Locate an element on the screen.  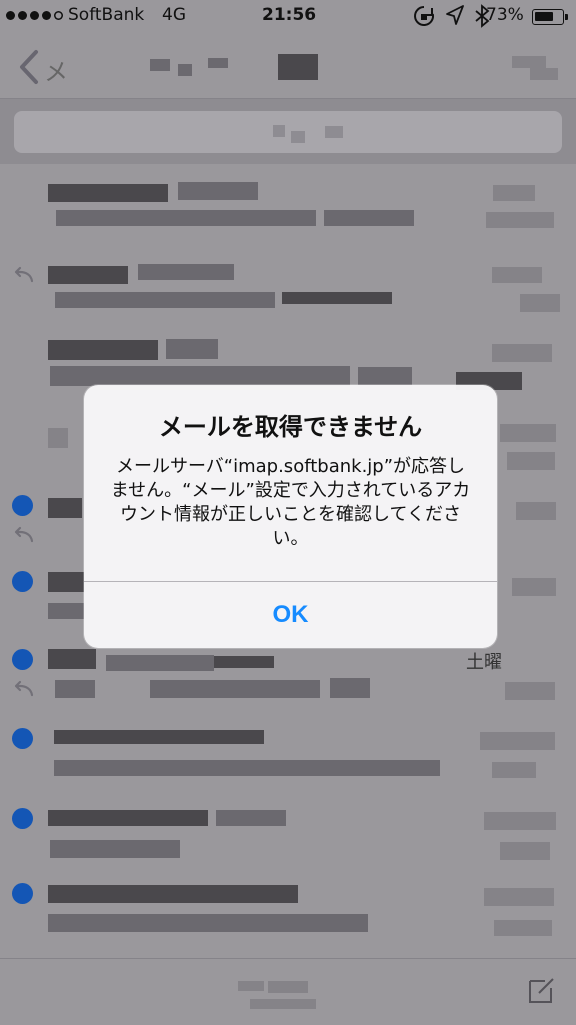
obscured-search-placeholder is located at coordinates (307, 133).